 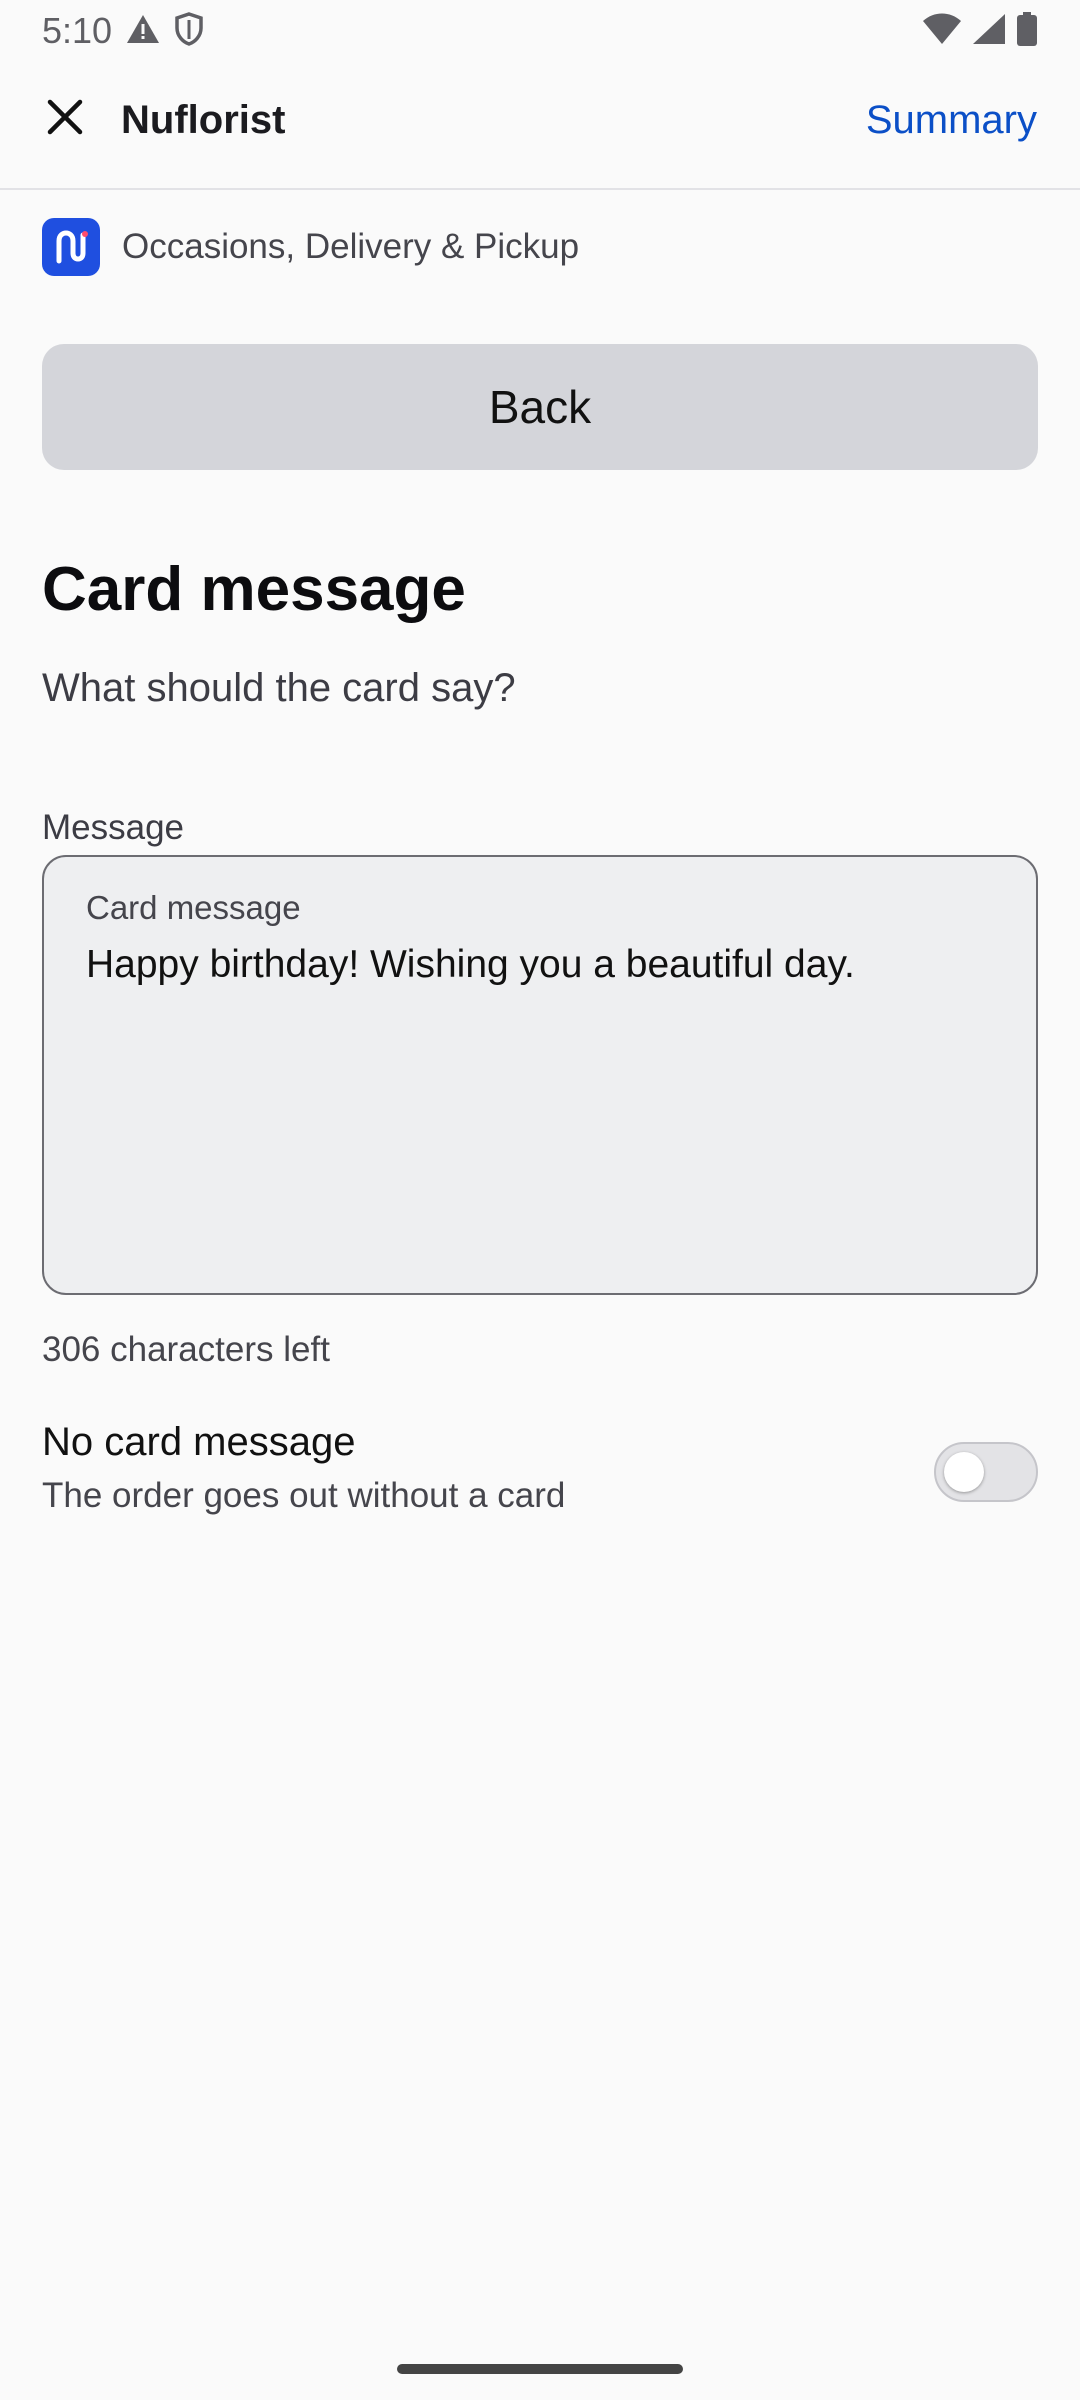 What do you see at coordinates (986, 1472) in the screenshot?
I see `no-card-message-switch` at bounding box center [986, 1472].